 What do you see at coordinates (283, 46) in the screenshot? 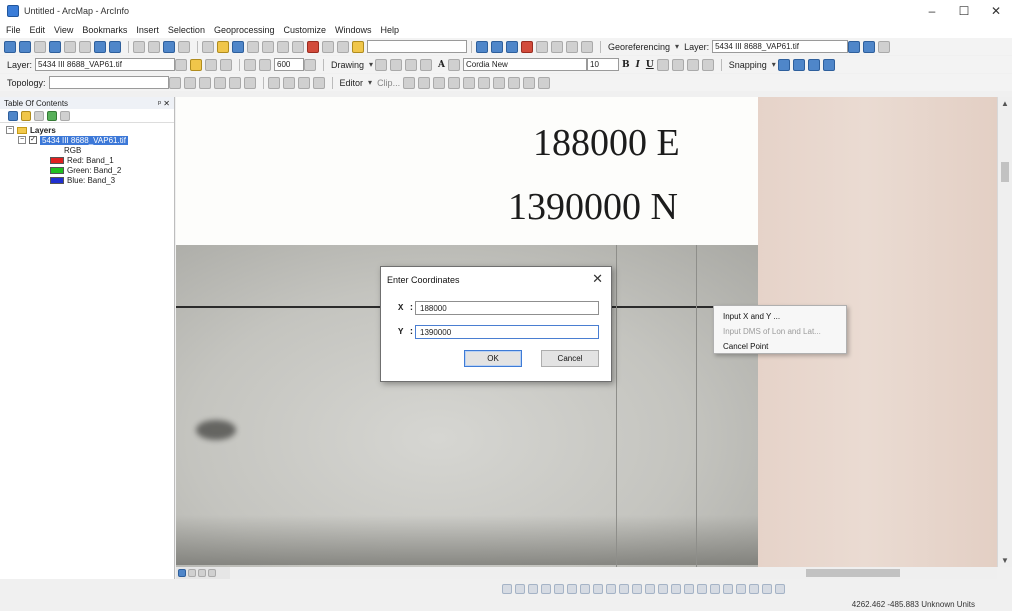
I see `copy-icon` at bounding box center [283, 46].